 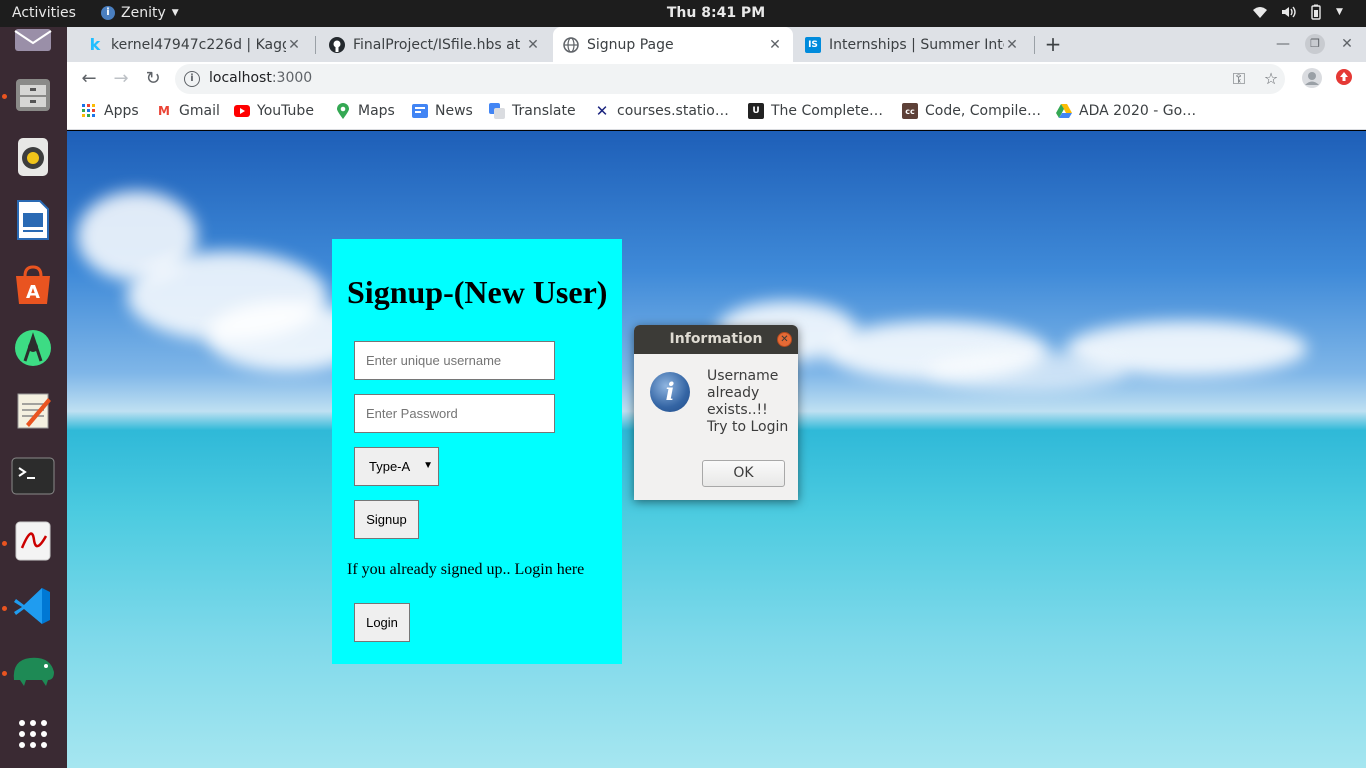 I want to click on rhythmbox-icon, so click(x=33, y=157).